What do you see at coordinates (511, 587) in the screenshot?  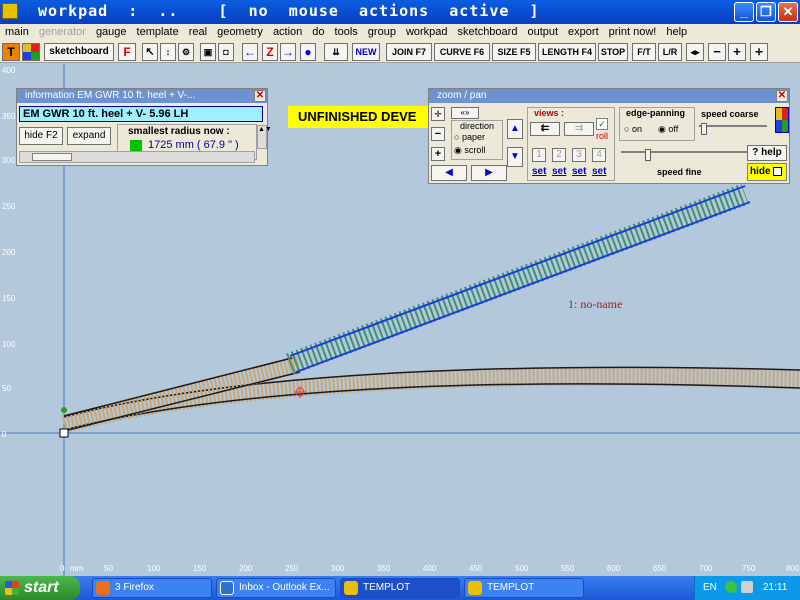 I see `task-templot-2-label: TEMPLOT` at bounding box center [511, 587].